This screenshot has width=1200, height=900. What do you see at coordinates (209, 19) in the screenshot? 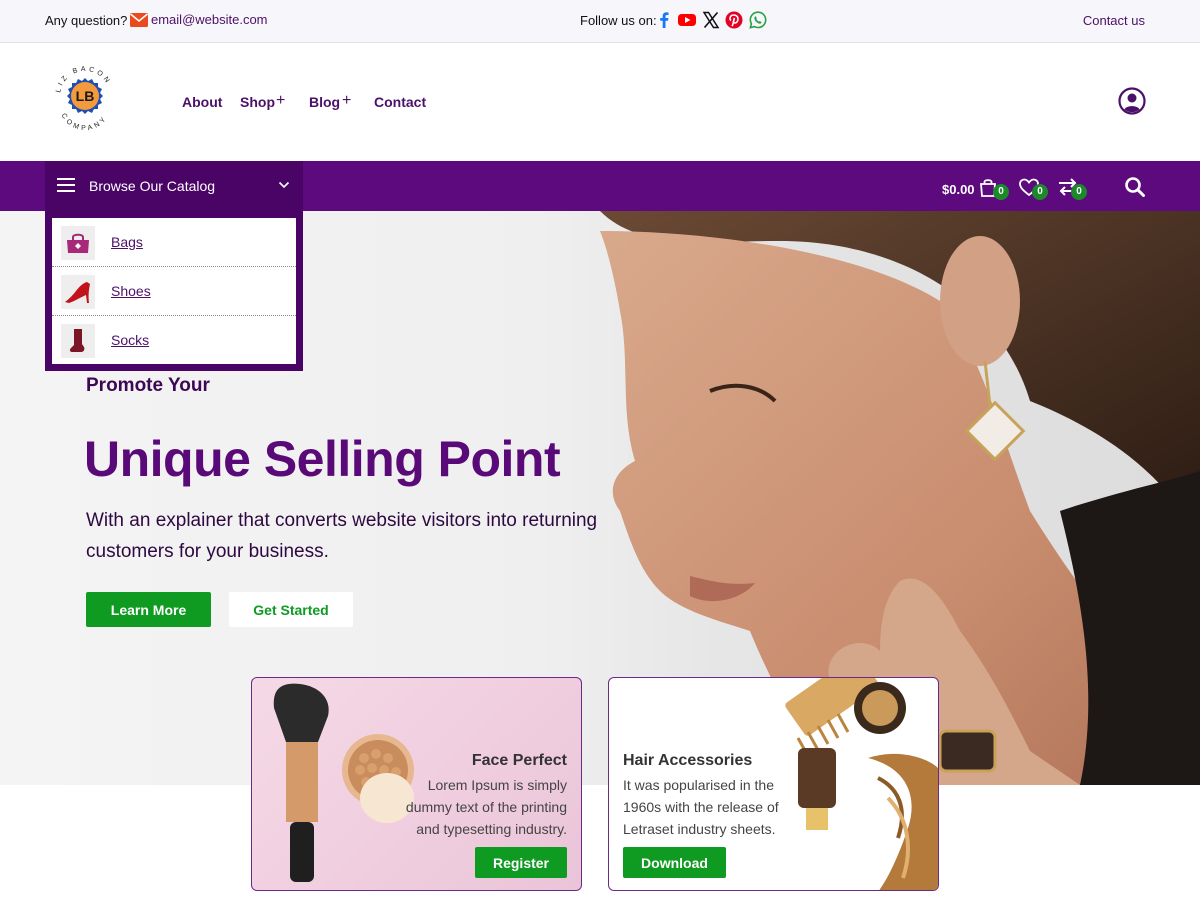
I see `email-link: email@website.com` at bounding box center [209, 19].